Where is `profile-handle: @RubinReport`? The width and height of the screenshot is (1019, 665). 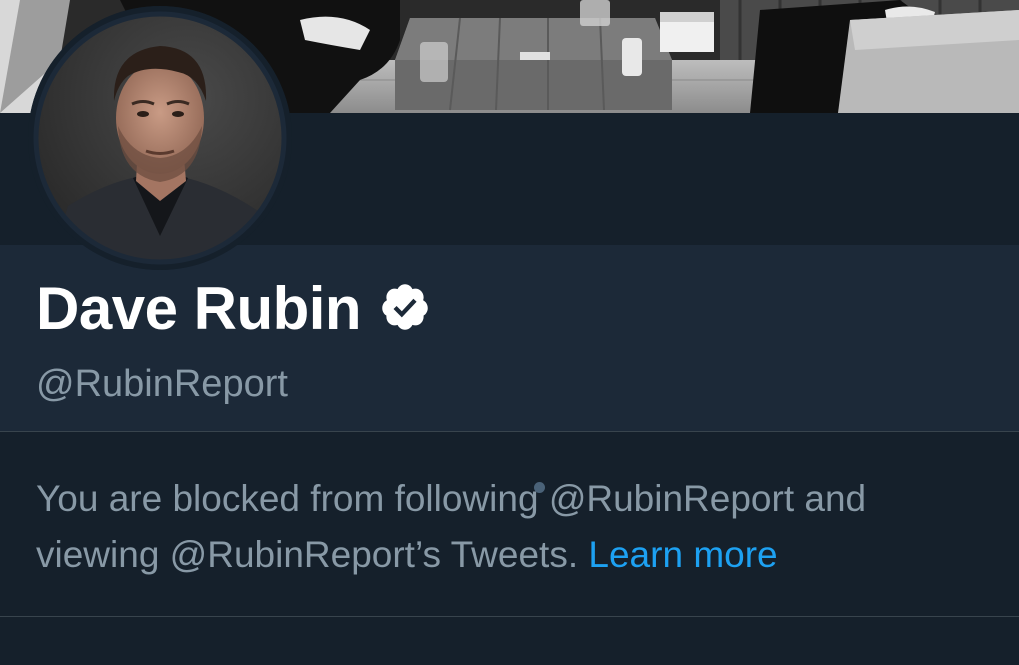 profile-handle: @RubinReport is located at coordinates (162, 384).